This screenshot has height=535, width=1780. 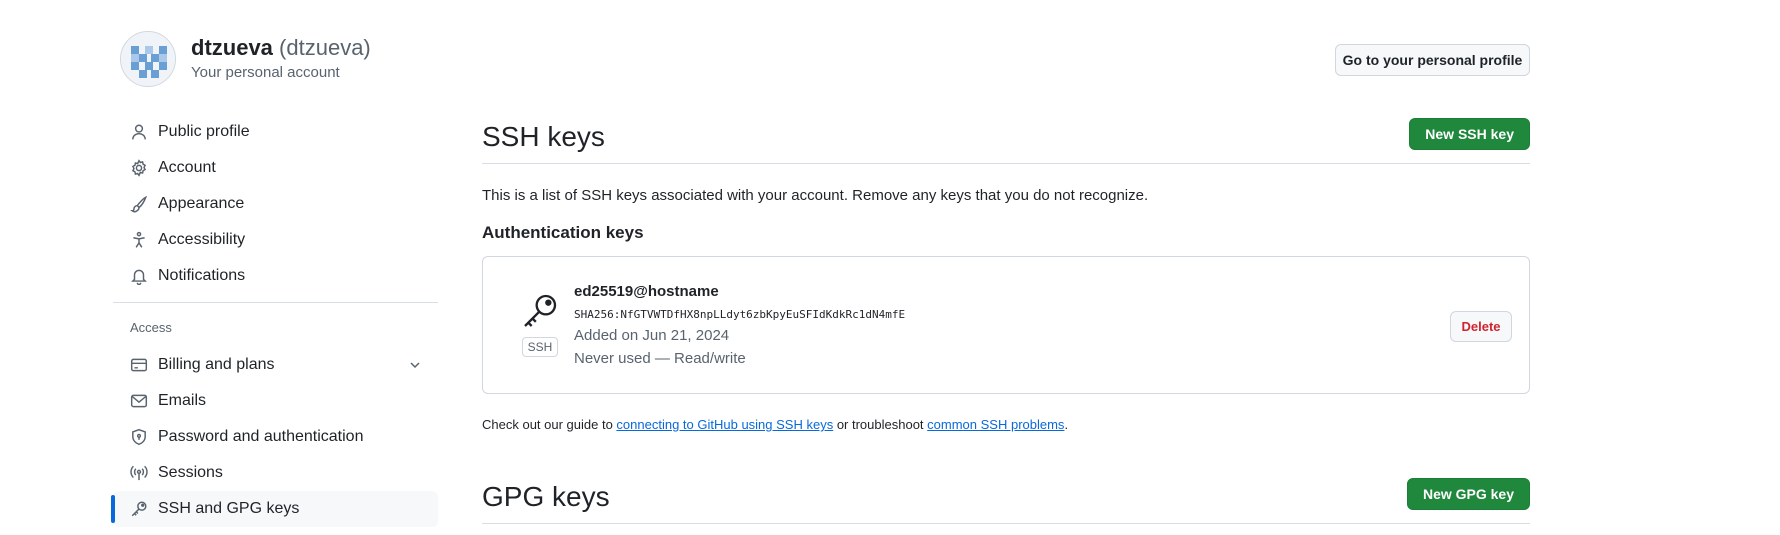 What do you see at coordinates (275, 240) in the screenshot?
I see `sidebar-item-accessibility: Accessibility` at bounding box center [275, 240].